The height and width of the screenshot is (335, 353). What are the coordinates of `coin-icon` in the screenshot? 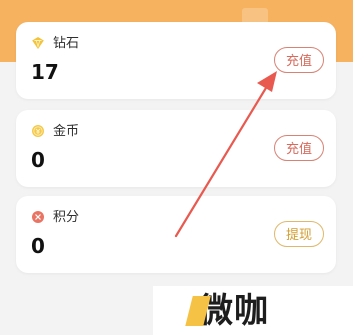 It's located at (38, 131).